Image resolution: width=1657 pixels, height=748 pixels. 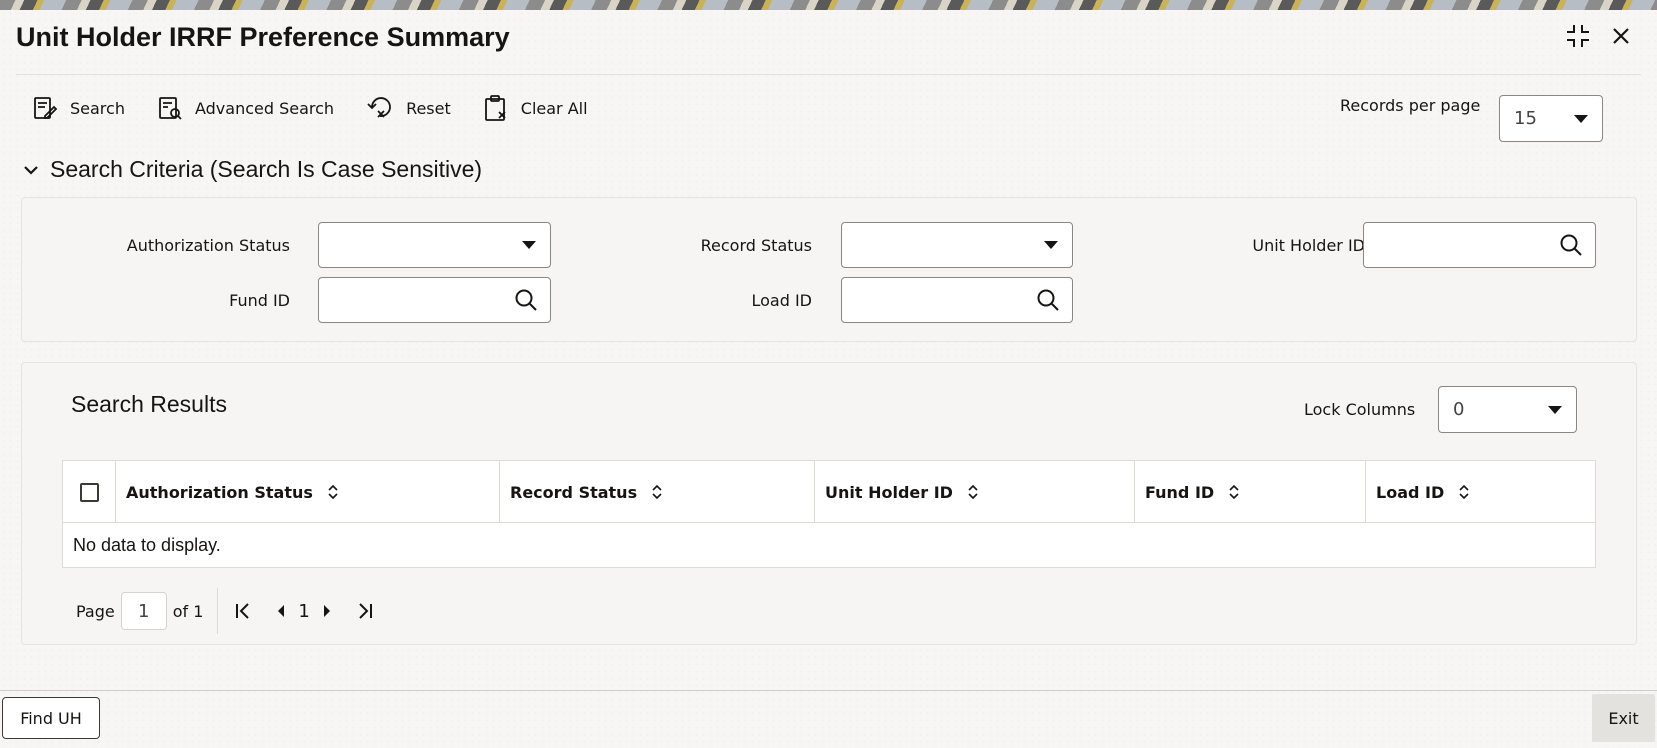 What do you see at coordinates (147, 545) in the screenshot?
I see `empty-message: No data to display.` at bounding box center [147, 545].